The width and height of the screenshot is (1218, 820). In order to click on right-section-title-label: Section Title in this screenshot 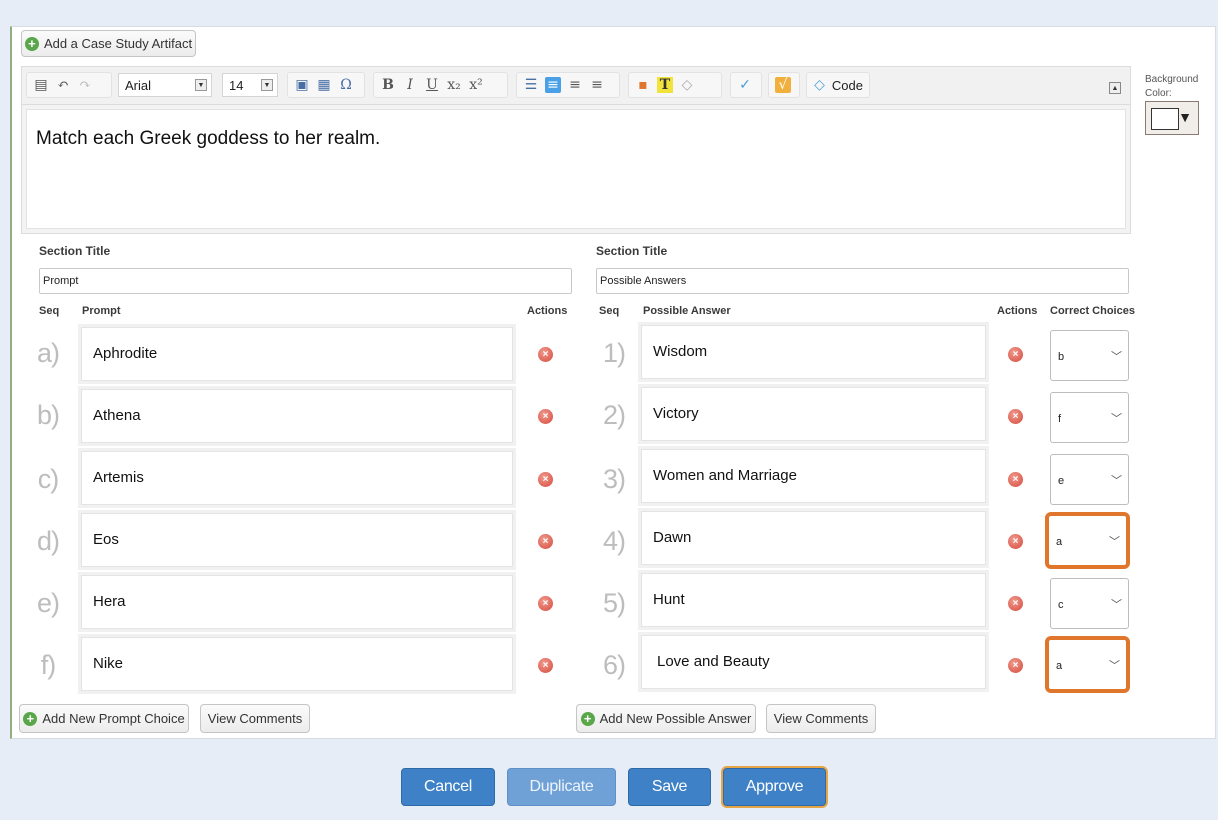, I will do `click(632, 251)`.